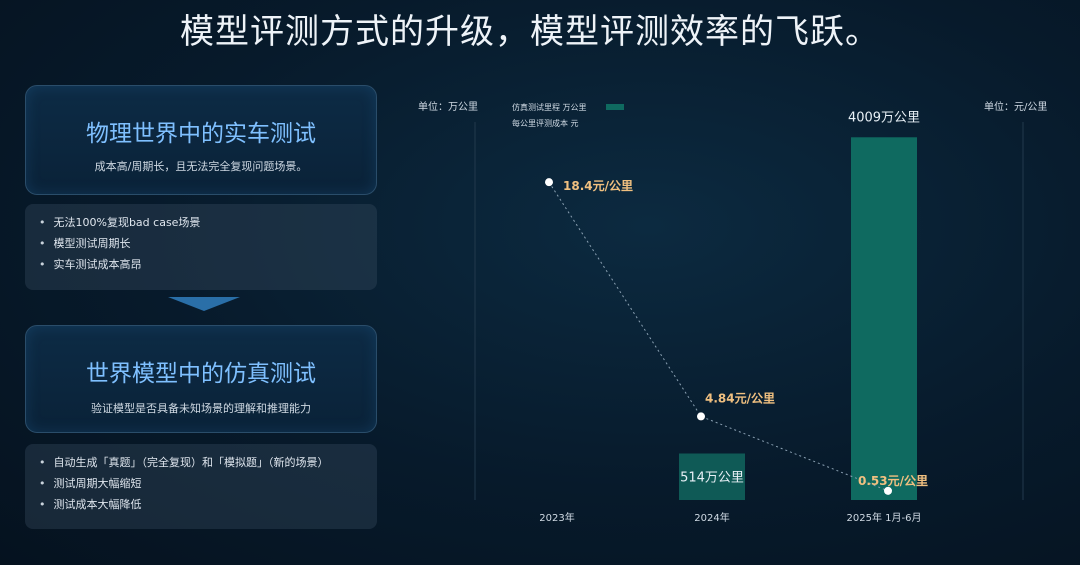  I want to click on page-title: 模型评测方式的升级，模型评测效率的飞跃。, so click(530, 32).